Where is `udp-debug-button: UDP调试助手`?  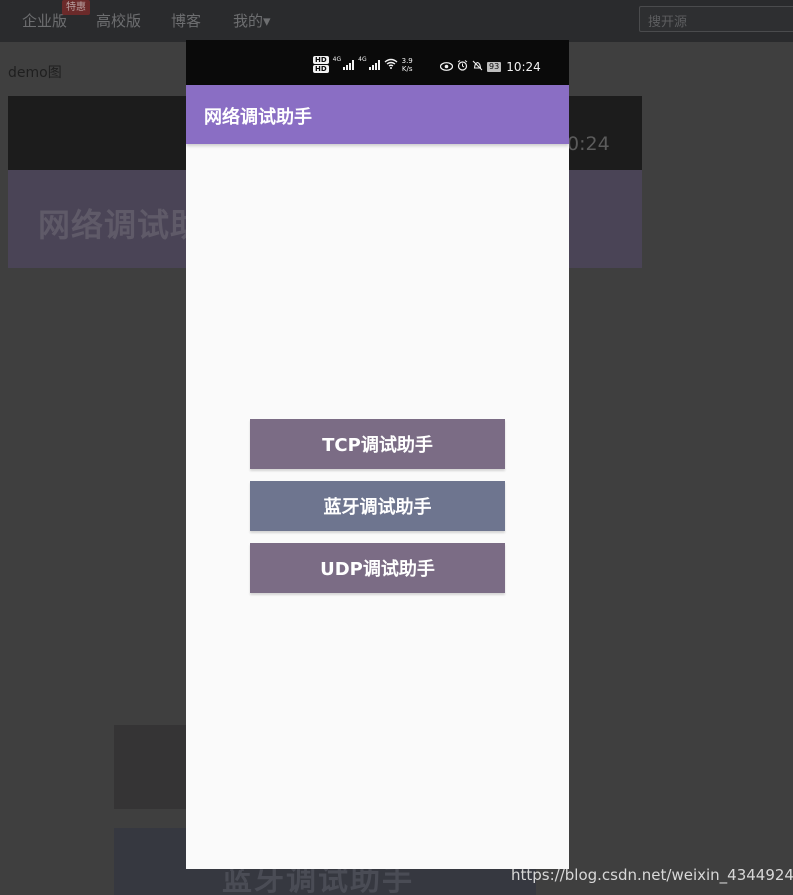
udp-debug-button: UDP调试助手 is located at coordinates (377, 568).